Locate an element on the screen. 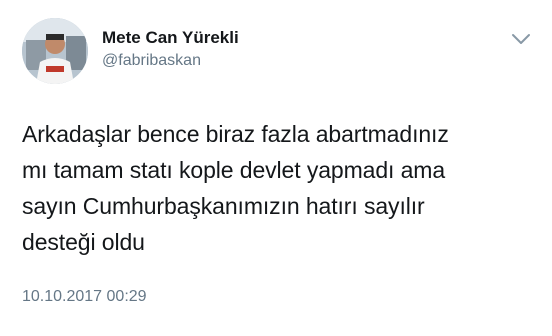 The width and height of the screenshot is (552, 336). tweet-timestamp: 10.10.2017 00:29 is located at coordinates (84, 297).